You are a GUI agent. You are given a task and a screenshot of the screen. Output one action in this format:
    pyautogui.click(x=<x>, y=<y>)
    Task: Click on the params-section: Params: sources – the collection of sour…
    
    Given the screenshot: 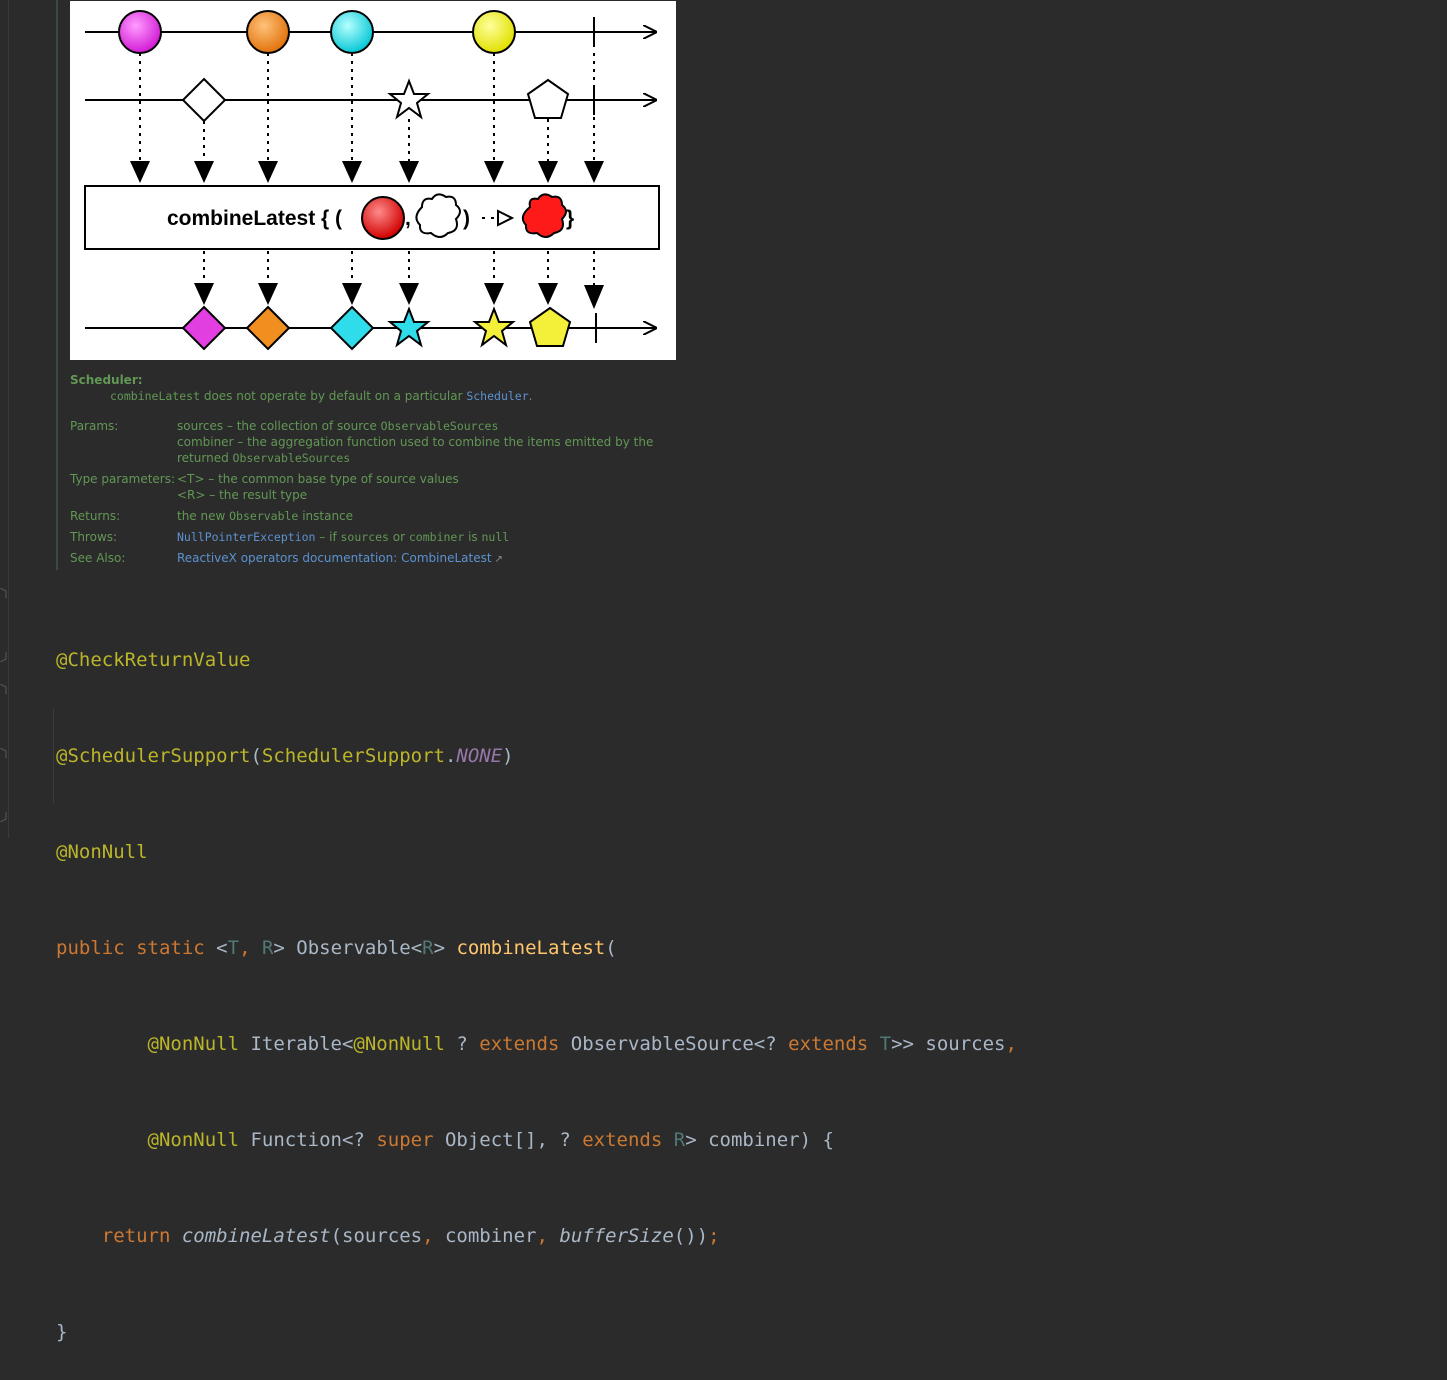 What is the action you would take?
    pyautogui.click(x=362, y=442)
    